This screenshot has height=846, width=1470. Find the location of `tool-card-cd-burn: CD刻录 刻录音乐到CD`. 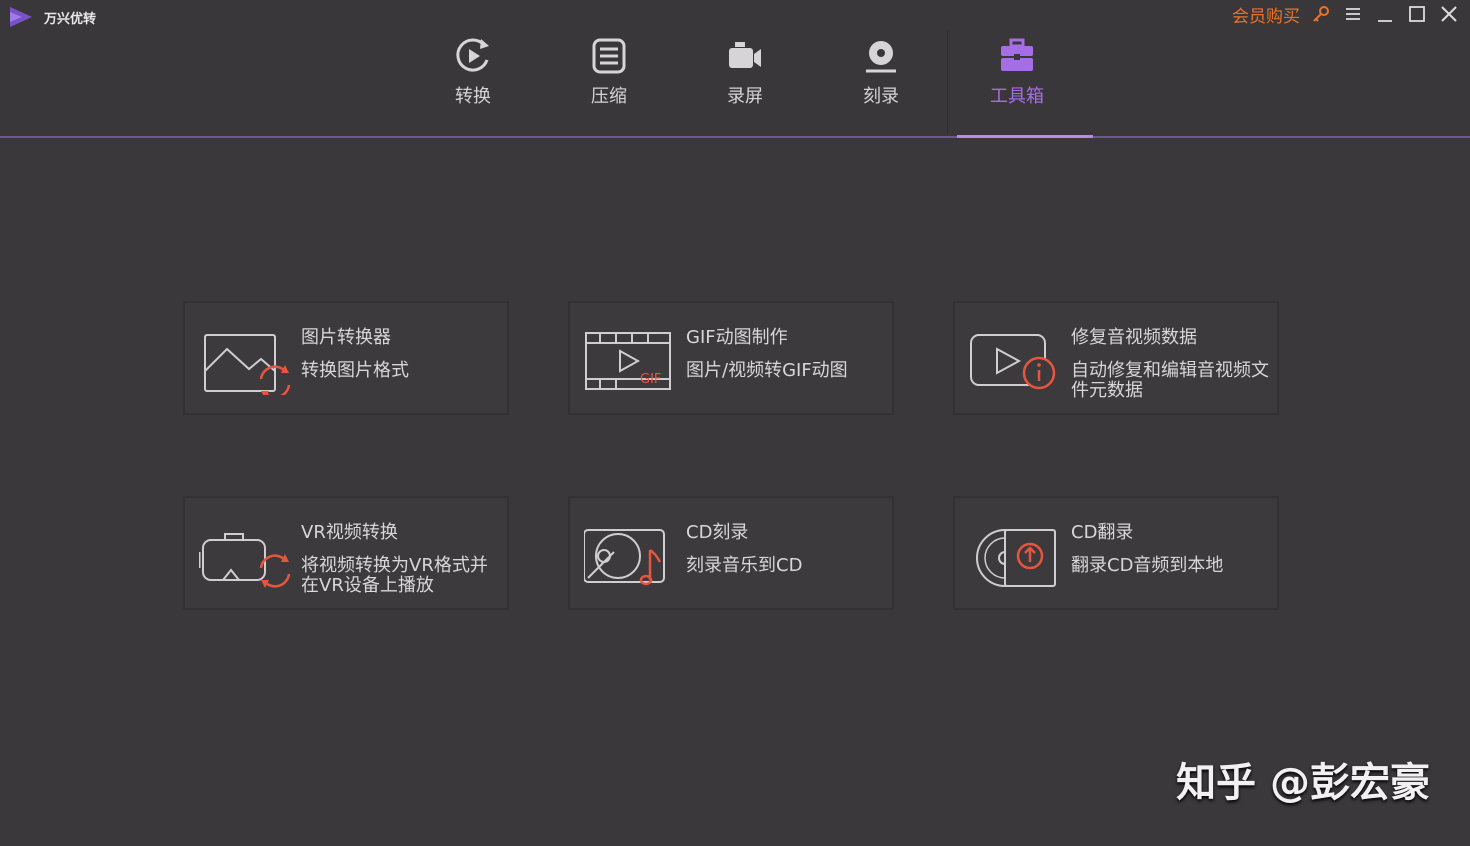

tool-card-cd-burn: CD刻录 刻录音乐到CD is located at coordinates (731, 553).